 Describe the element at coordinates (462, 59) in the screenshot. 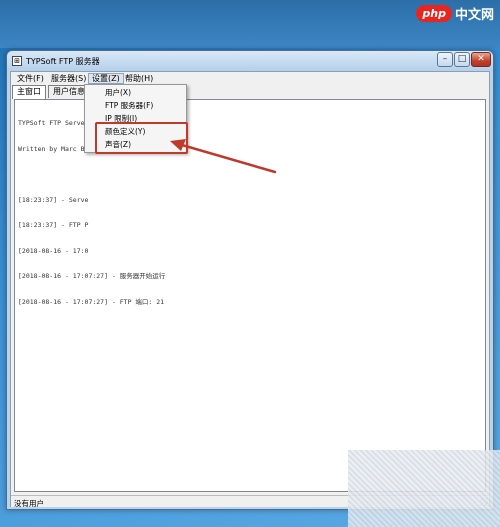

I see `maximize-button: □` at that location.